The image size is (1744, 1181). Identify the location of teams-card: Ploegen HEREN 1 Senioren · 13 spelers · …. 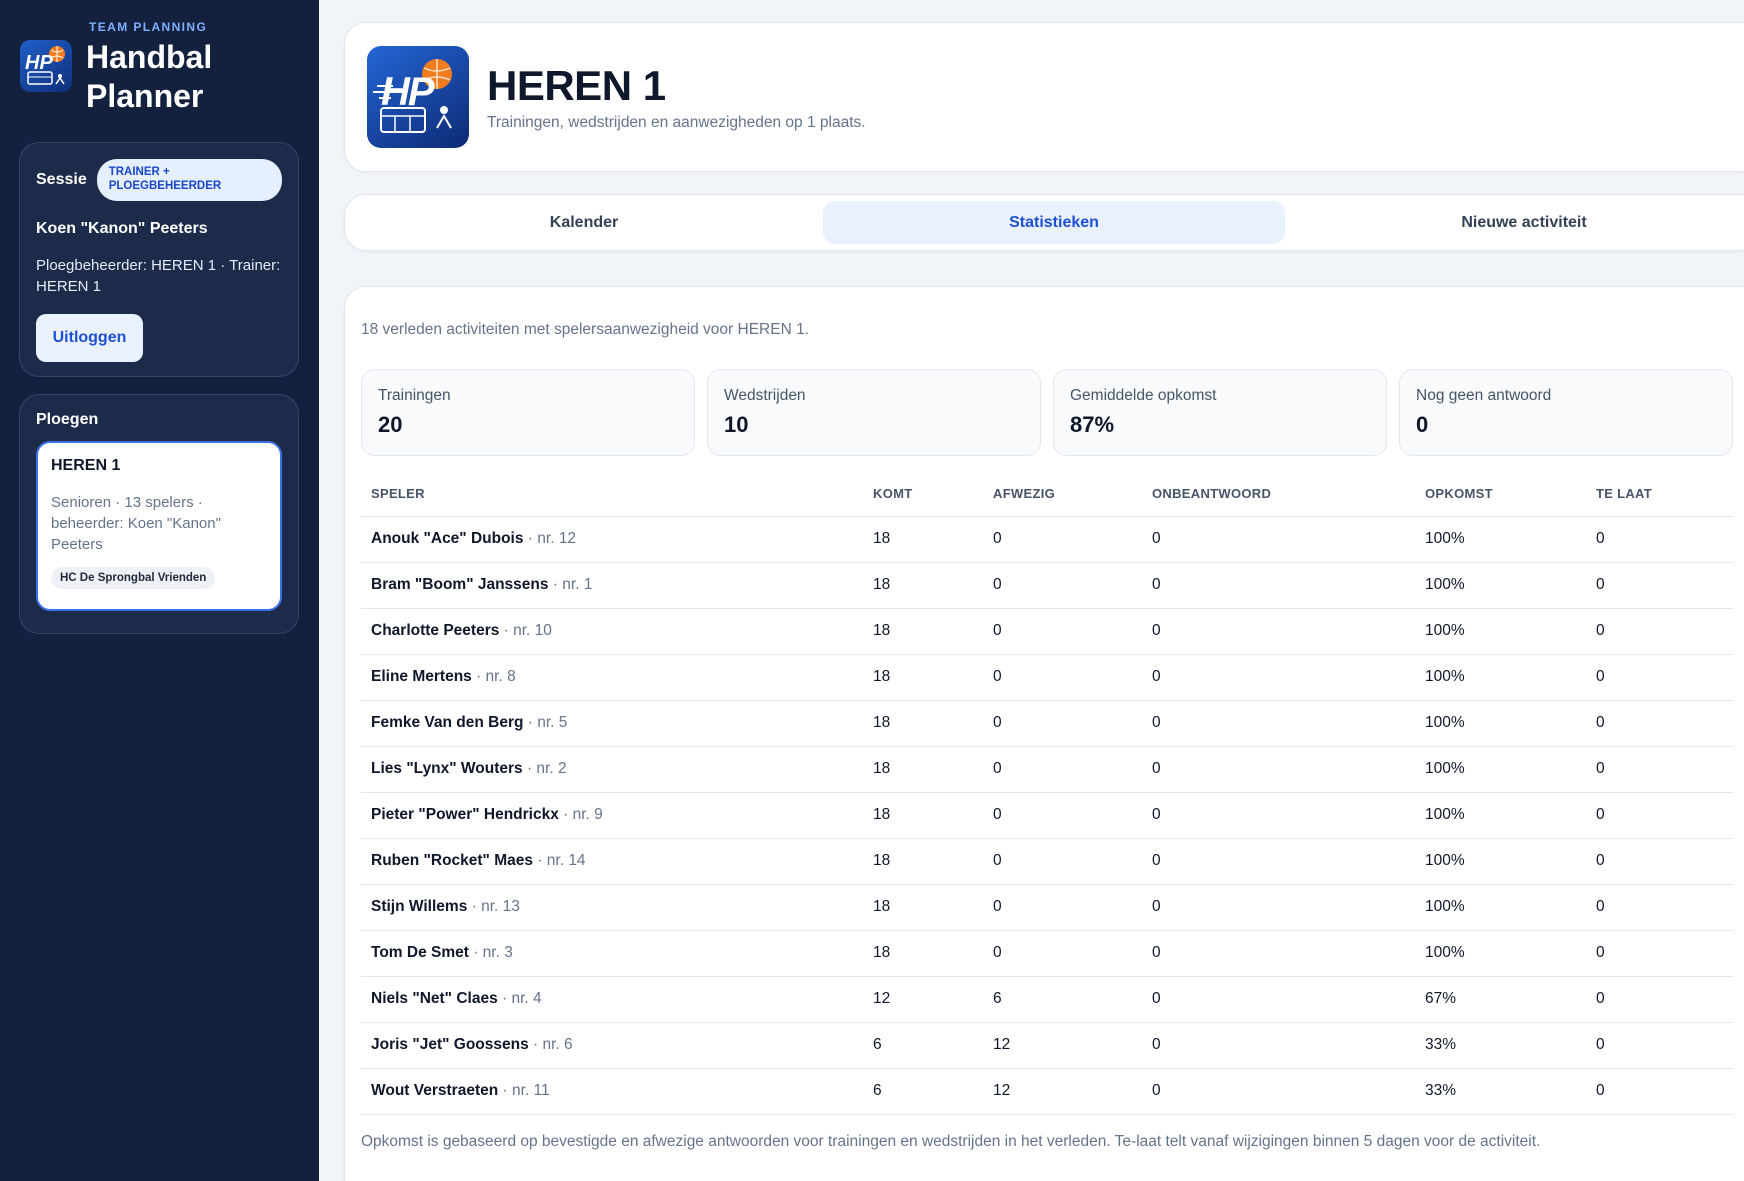
(159, 514).